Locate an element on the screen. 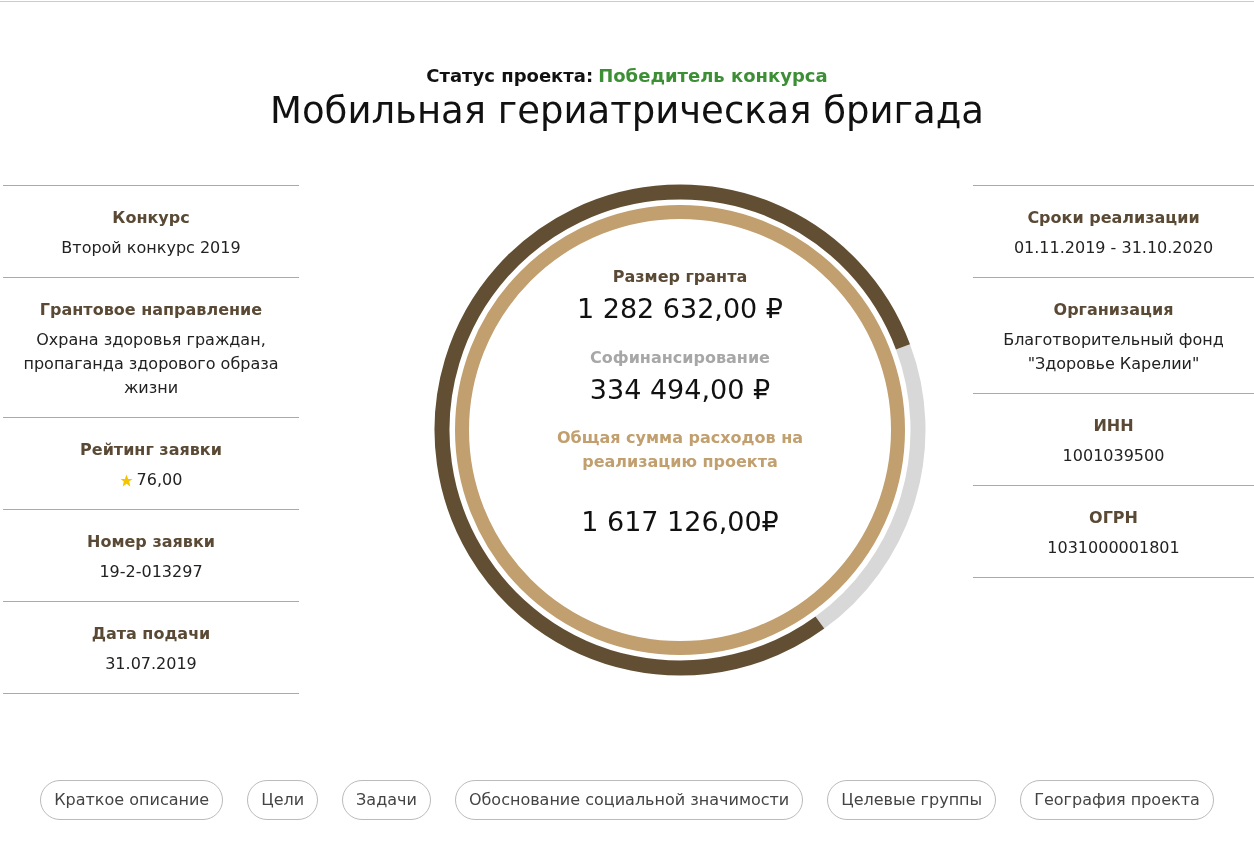 The image size is (1254, 854). cofinancing-label: Софинансирование is located at coordinates (680, 357).